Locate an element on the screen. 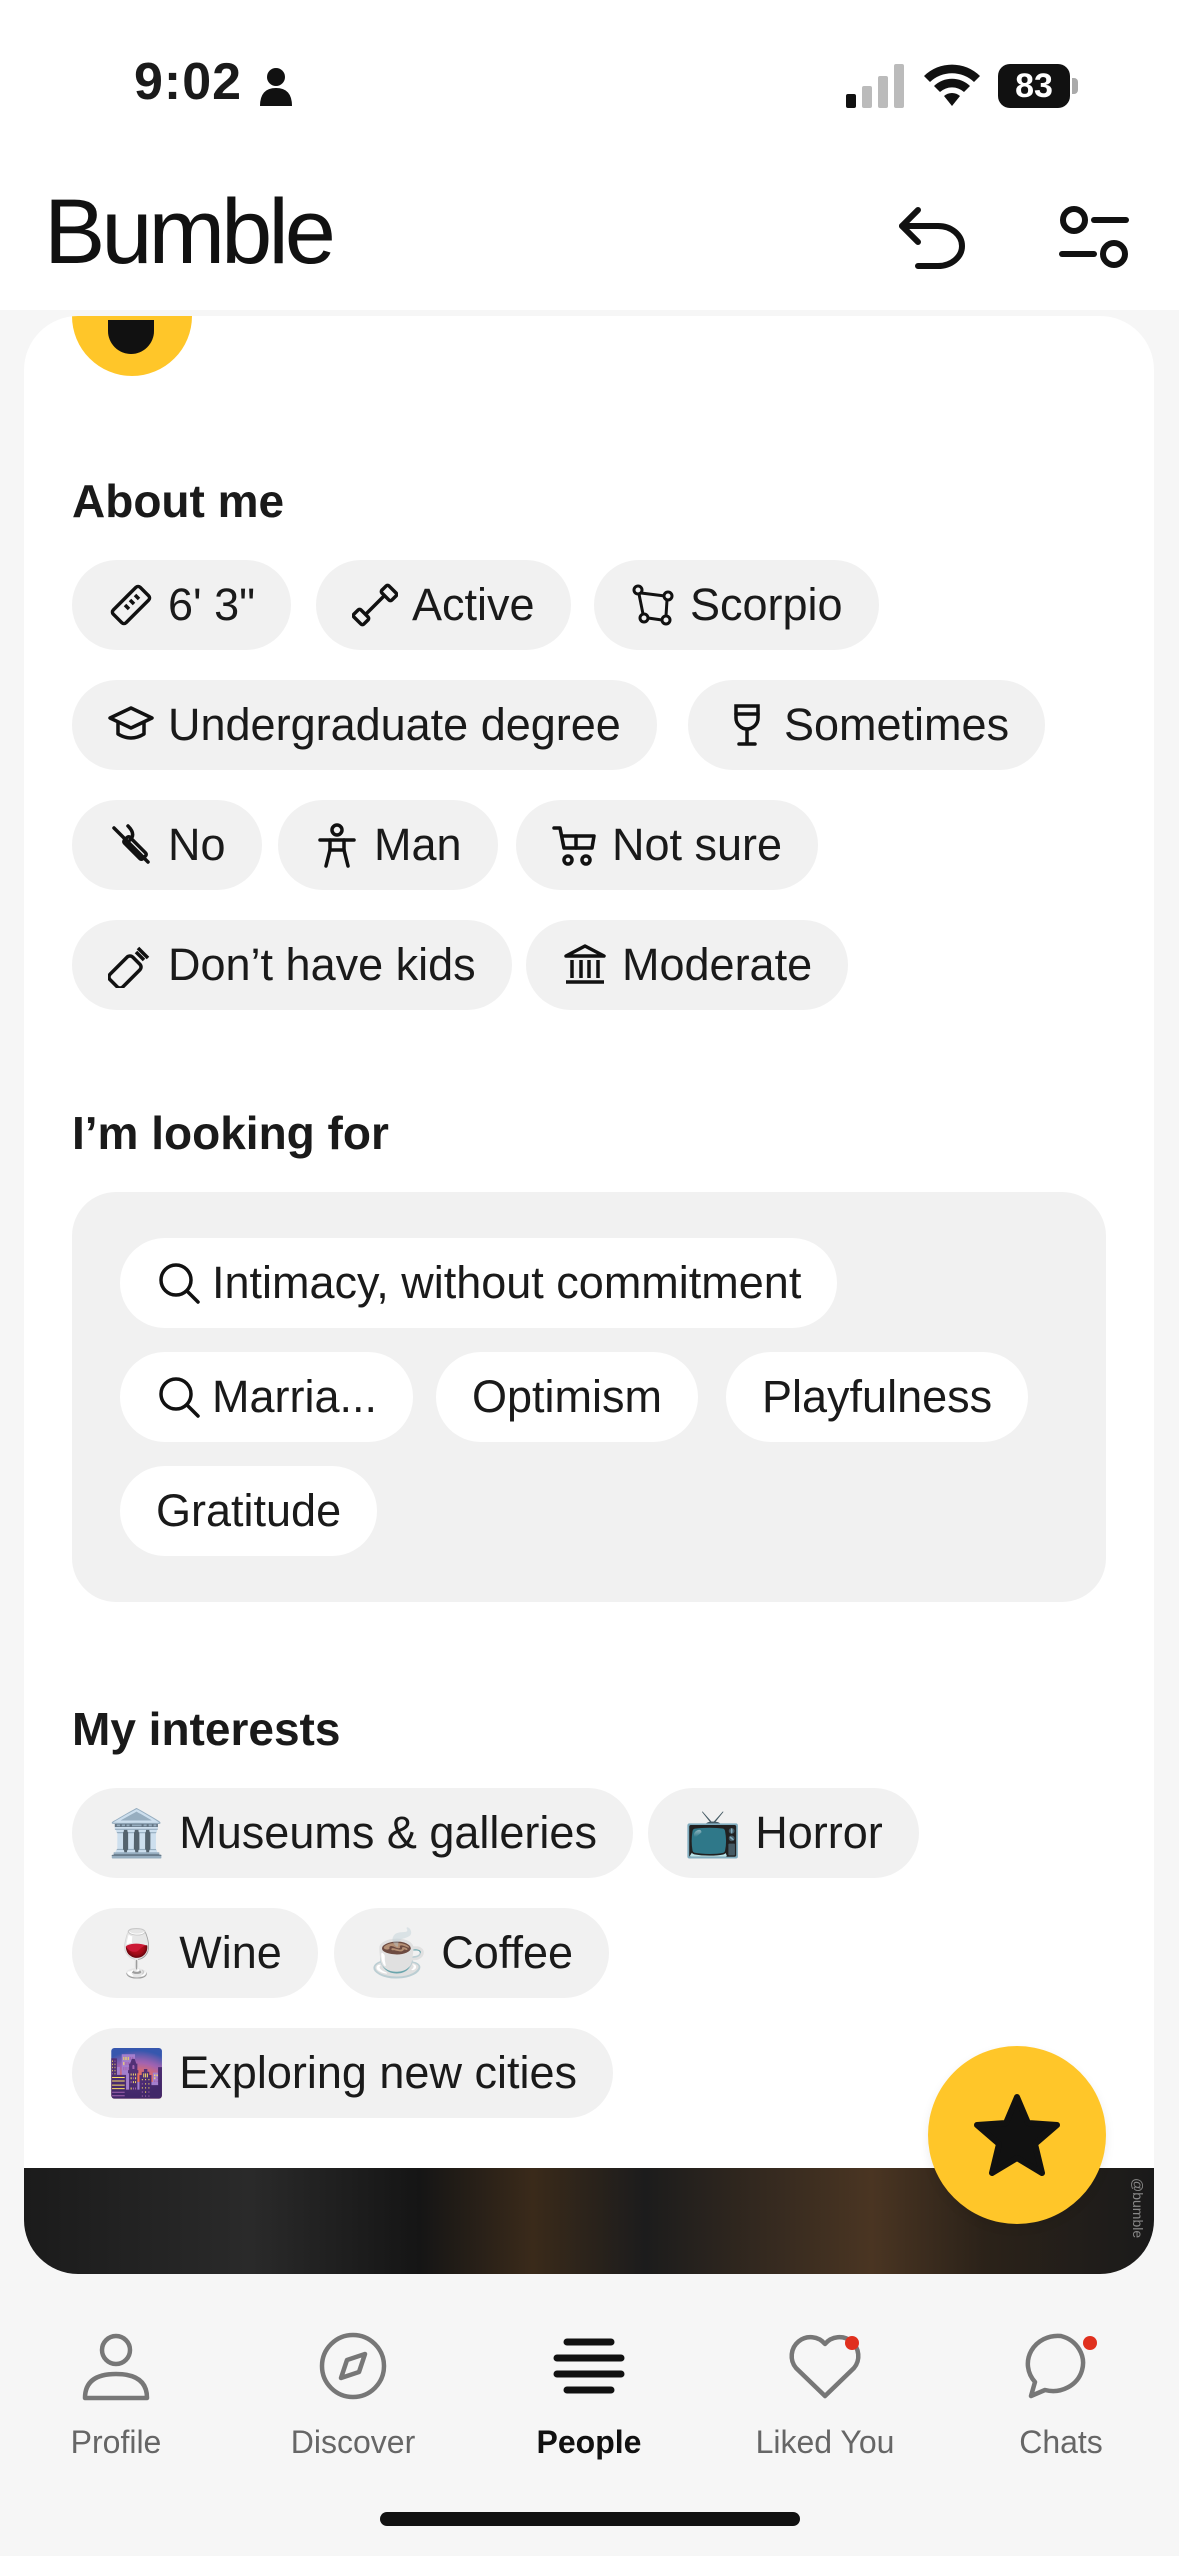  interest-chip-coffee: ☕ Coffee is located at coordinates (472, 1953).